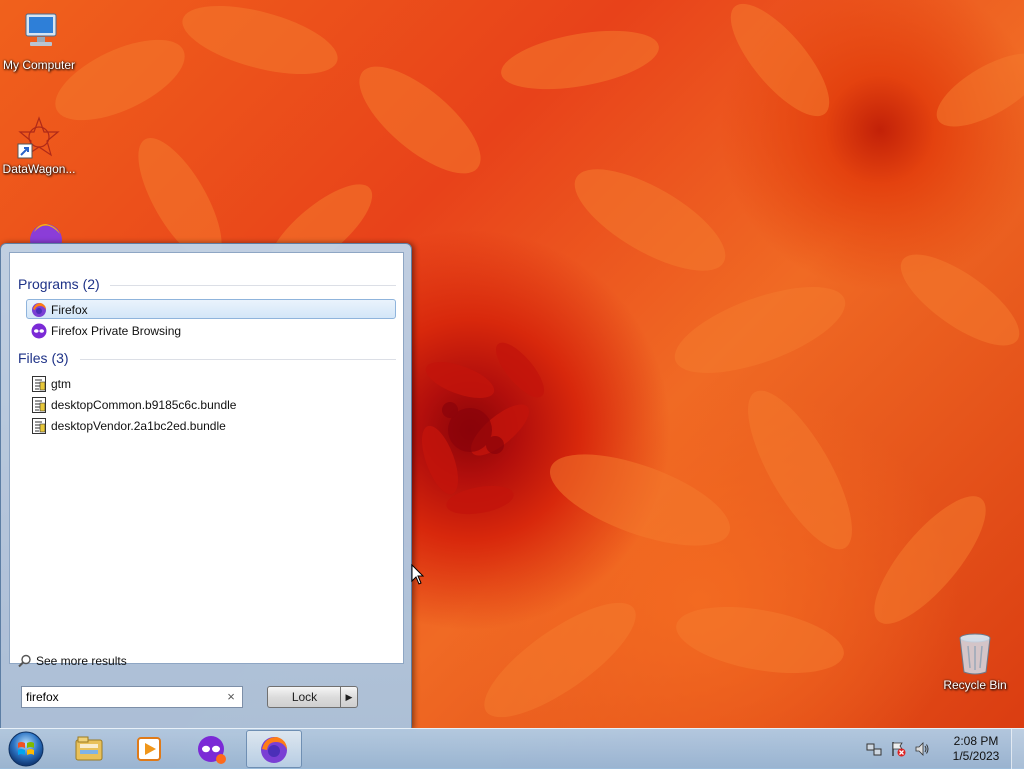 This screenshot has height=771, width=1024. What do you see at coordinates (59, 284) in the screenshot?
I see `programs-group-header: Programs (2)` at bounding box center [59, 284].